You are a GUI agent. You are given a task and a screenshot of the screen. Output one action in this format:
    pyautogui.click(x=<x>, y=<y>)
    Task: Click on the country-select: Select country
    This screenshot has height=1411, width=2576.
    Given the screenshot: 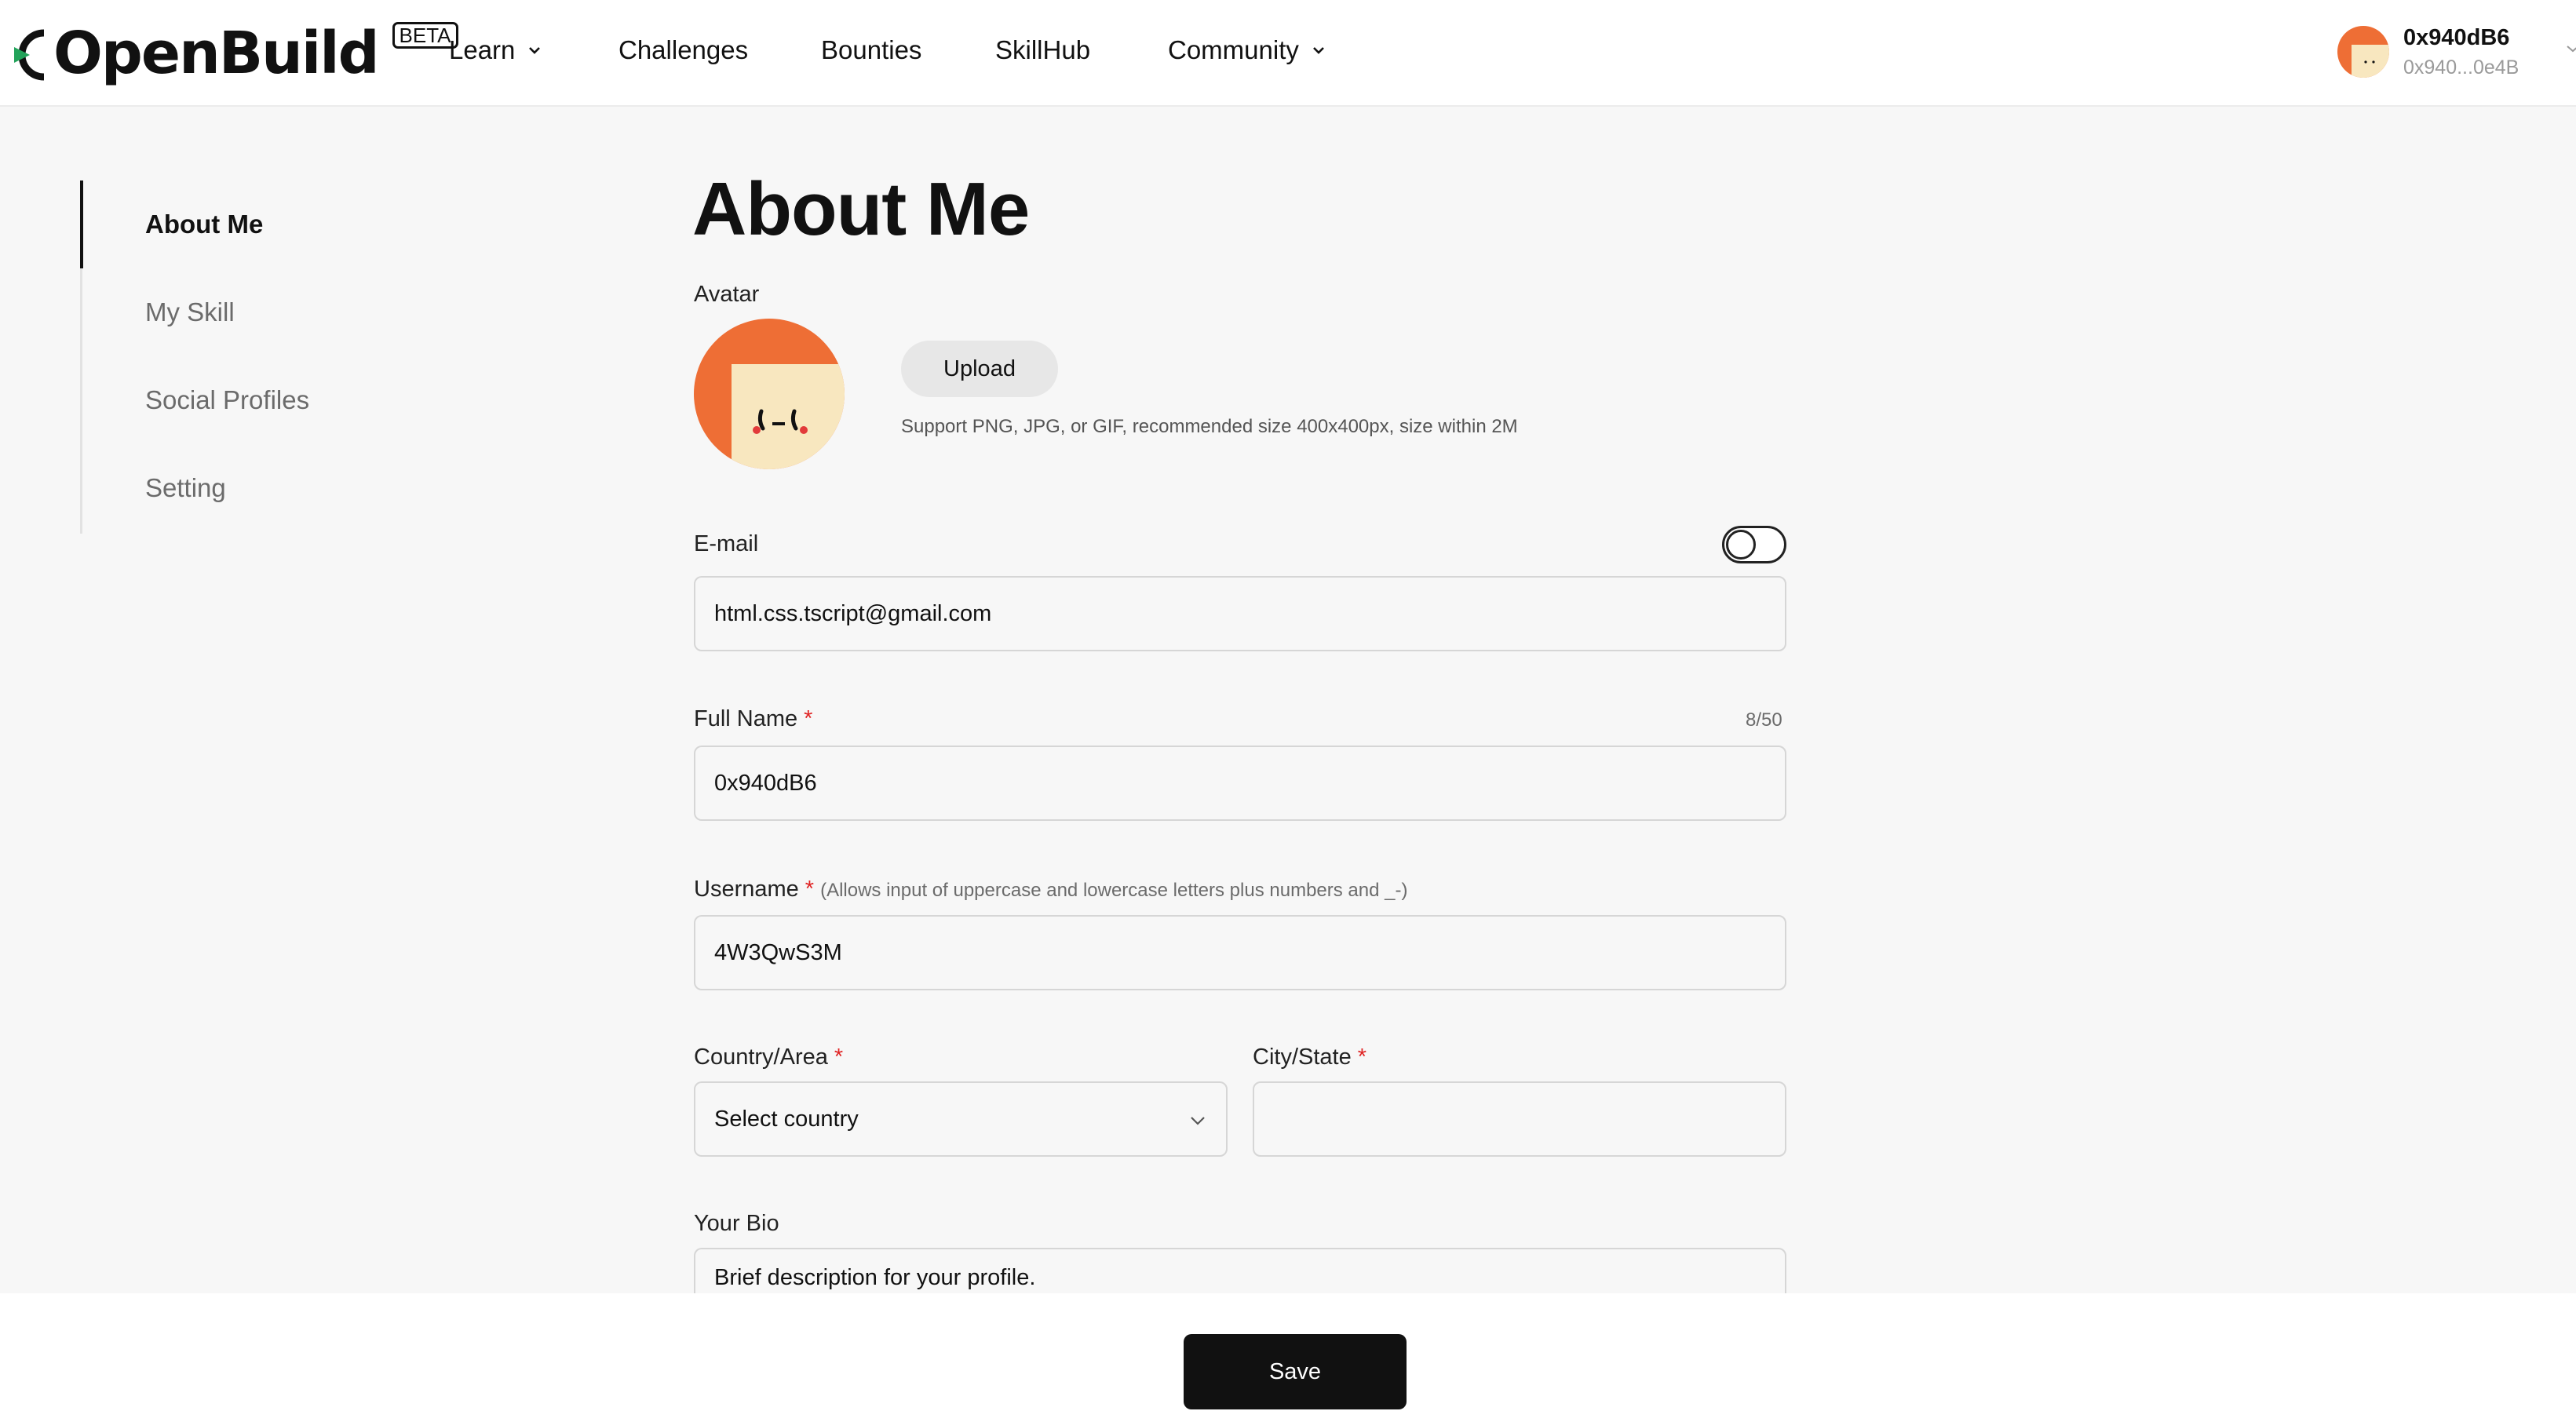 What is the action you would take?
    pyautogui.click(x=961, y=1119)
    